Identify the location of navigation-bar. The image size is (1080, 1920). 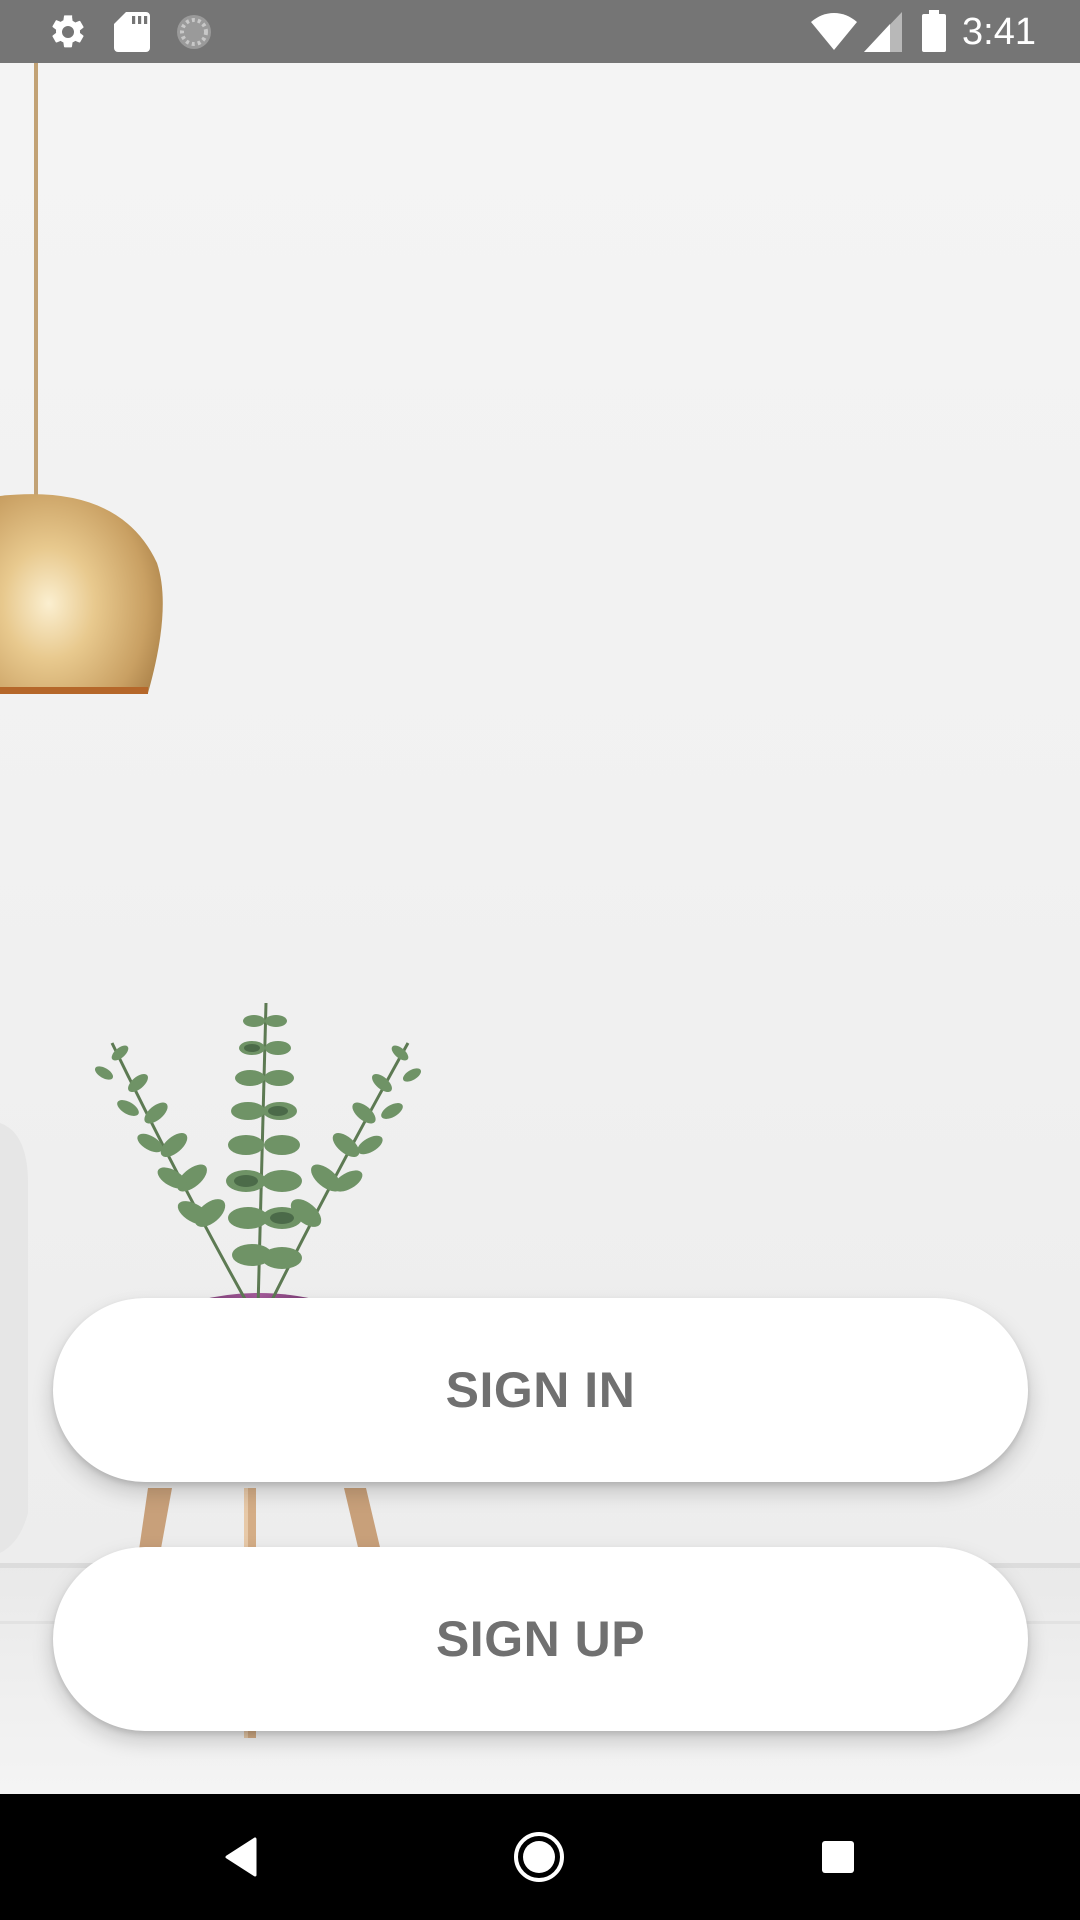
(540, 1857).